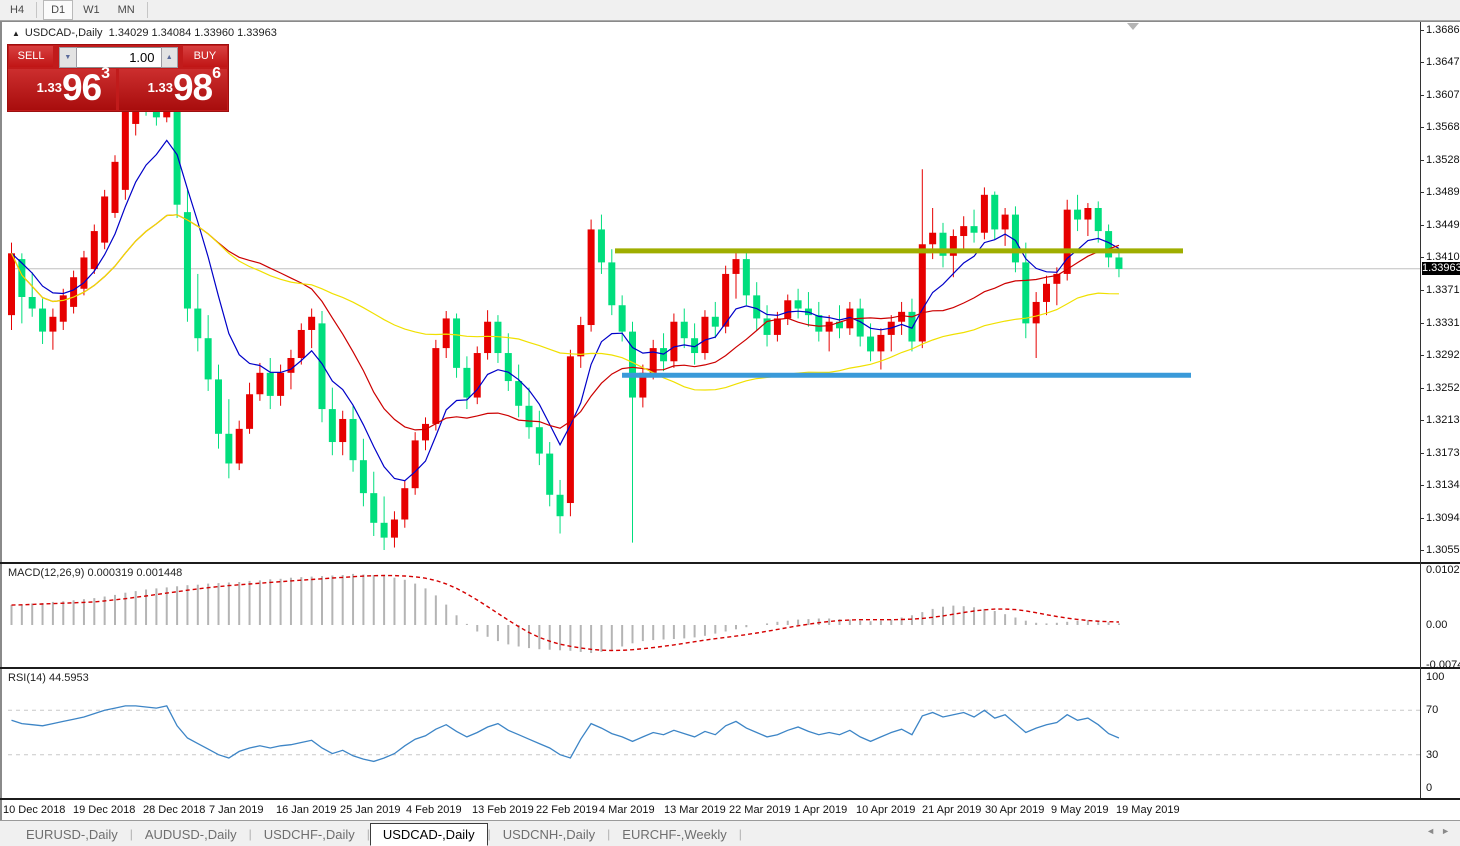  Describe the element at coordinates (674, 834) in the screenshot. I see `chart-tab-eurchfweekly: EURCHF-,Weekly` at that location.